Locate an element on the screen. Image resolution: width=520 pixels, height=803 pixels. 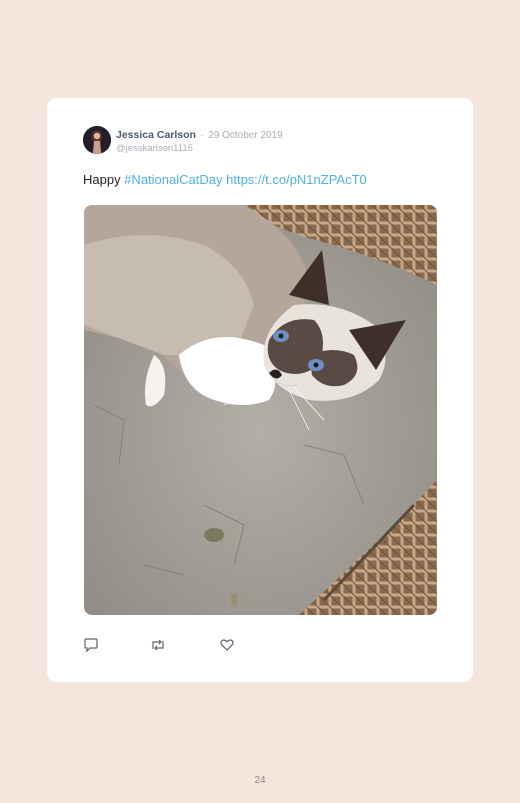
tweet-text-prefix: Happy is located at coordinates (104, 179).